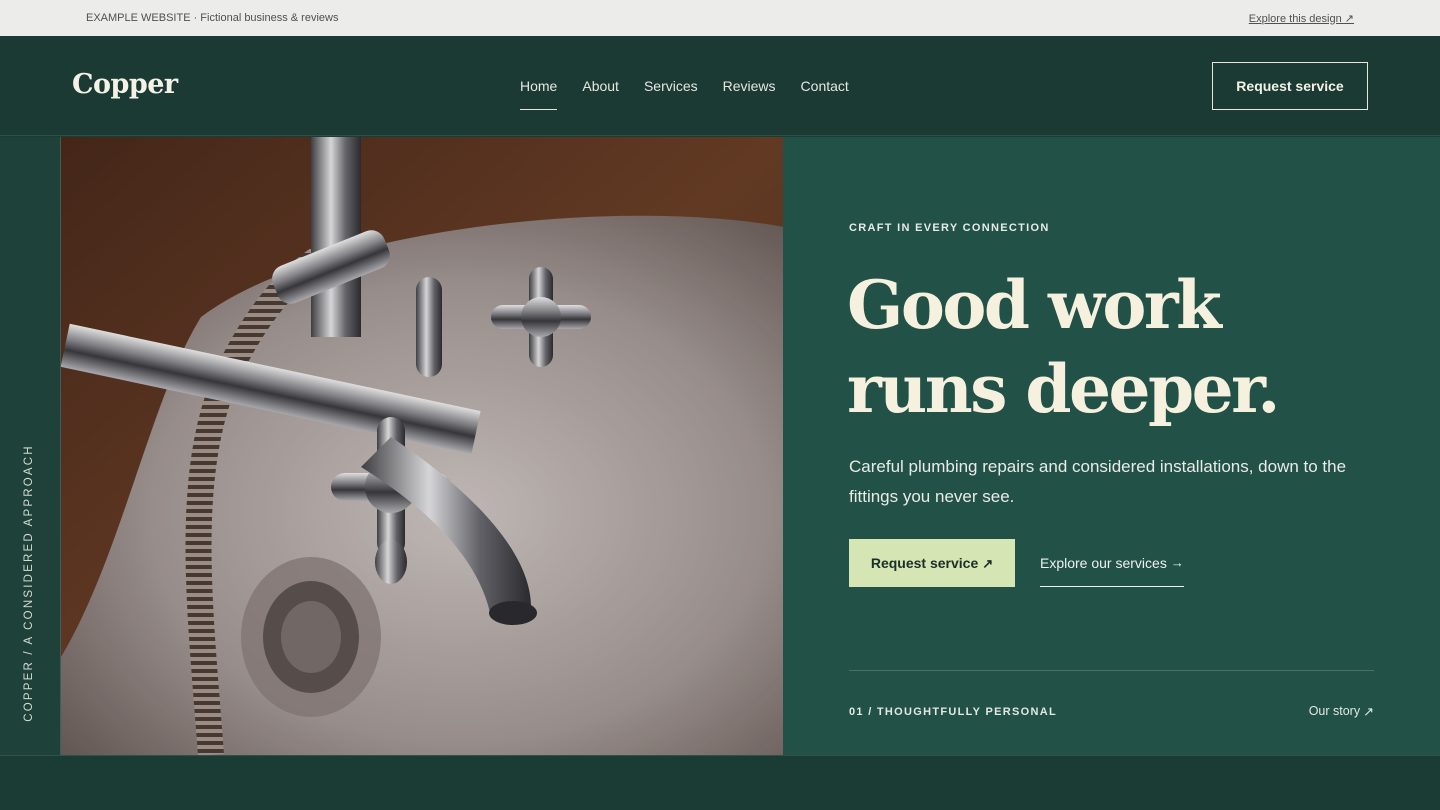  What do you see at coordinates (825, 86) in the screenshot?
I see `nav-item-contact: Contact` at bounding box center [825, 86].